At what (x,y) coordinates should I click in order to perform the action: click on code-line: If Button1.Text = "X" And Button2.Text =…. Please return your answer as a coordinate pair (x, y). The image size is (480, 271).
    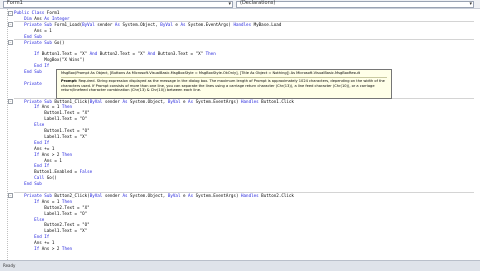
    Looking at the image, I should click on (115, 53).